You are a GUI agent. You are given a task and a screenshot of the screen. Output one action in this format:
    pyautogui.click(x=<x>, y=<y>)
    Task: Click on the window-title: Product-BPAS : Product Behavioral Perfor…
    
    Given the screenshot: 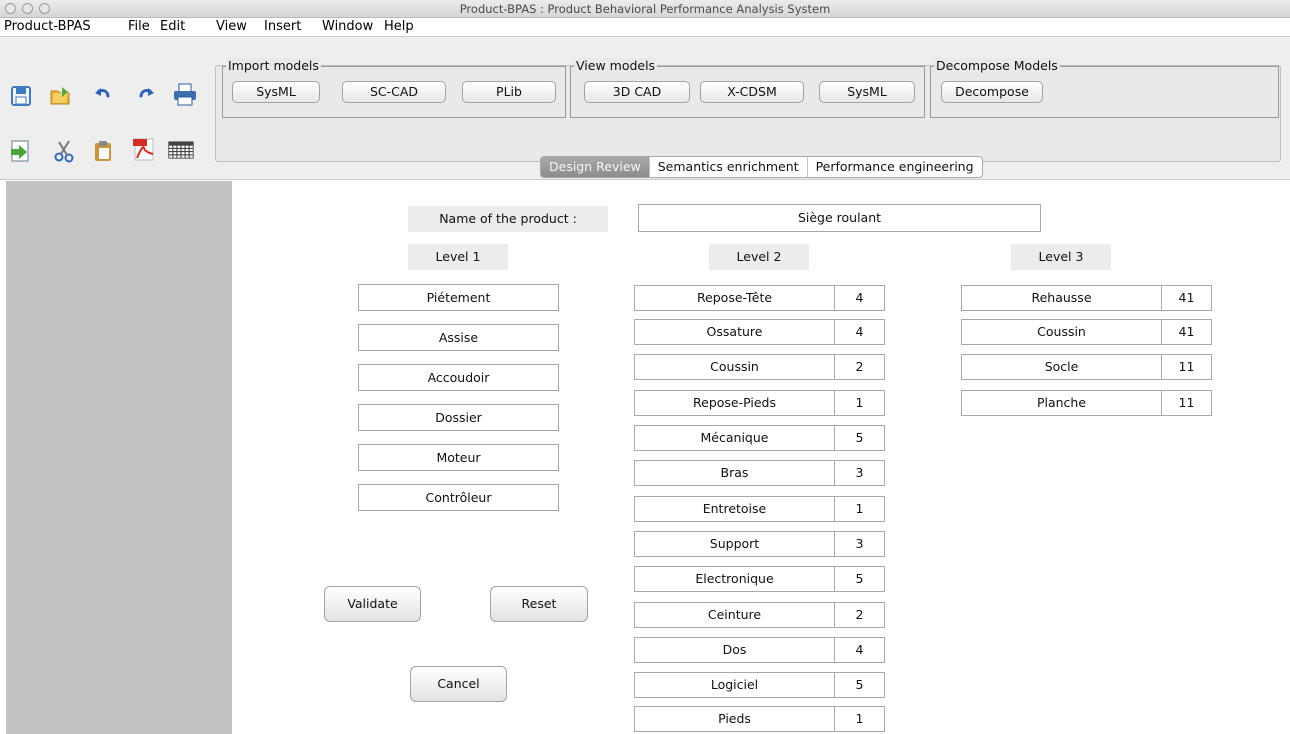 What is the action you would take?
    pyautogui.click(x=645, y=9)
    